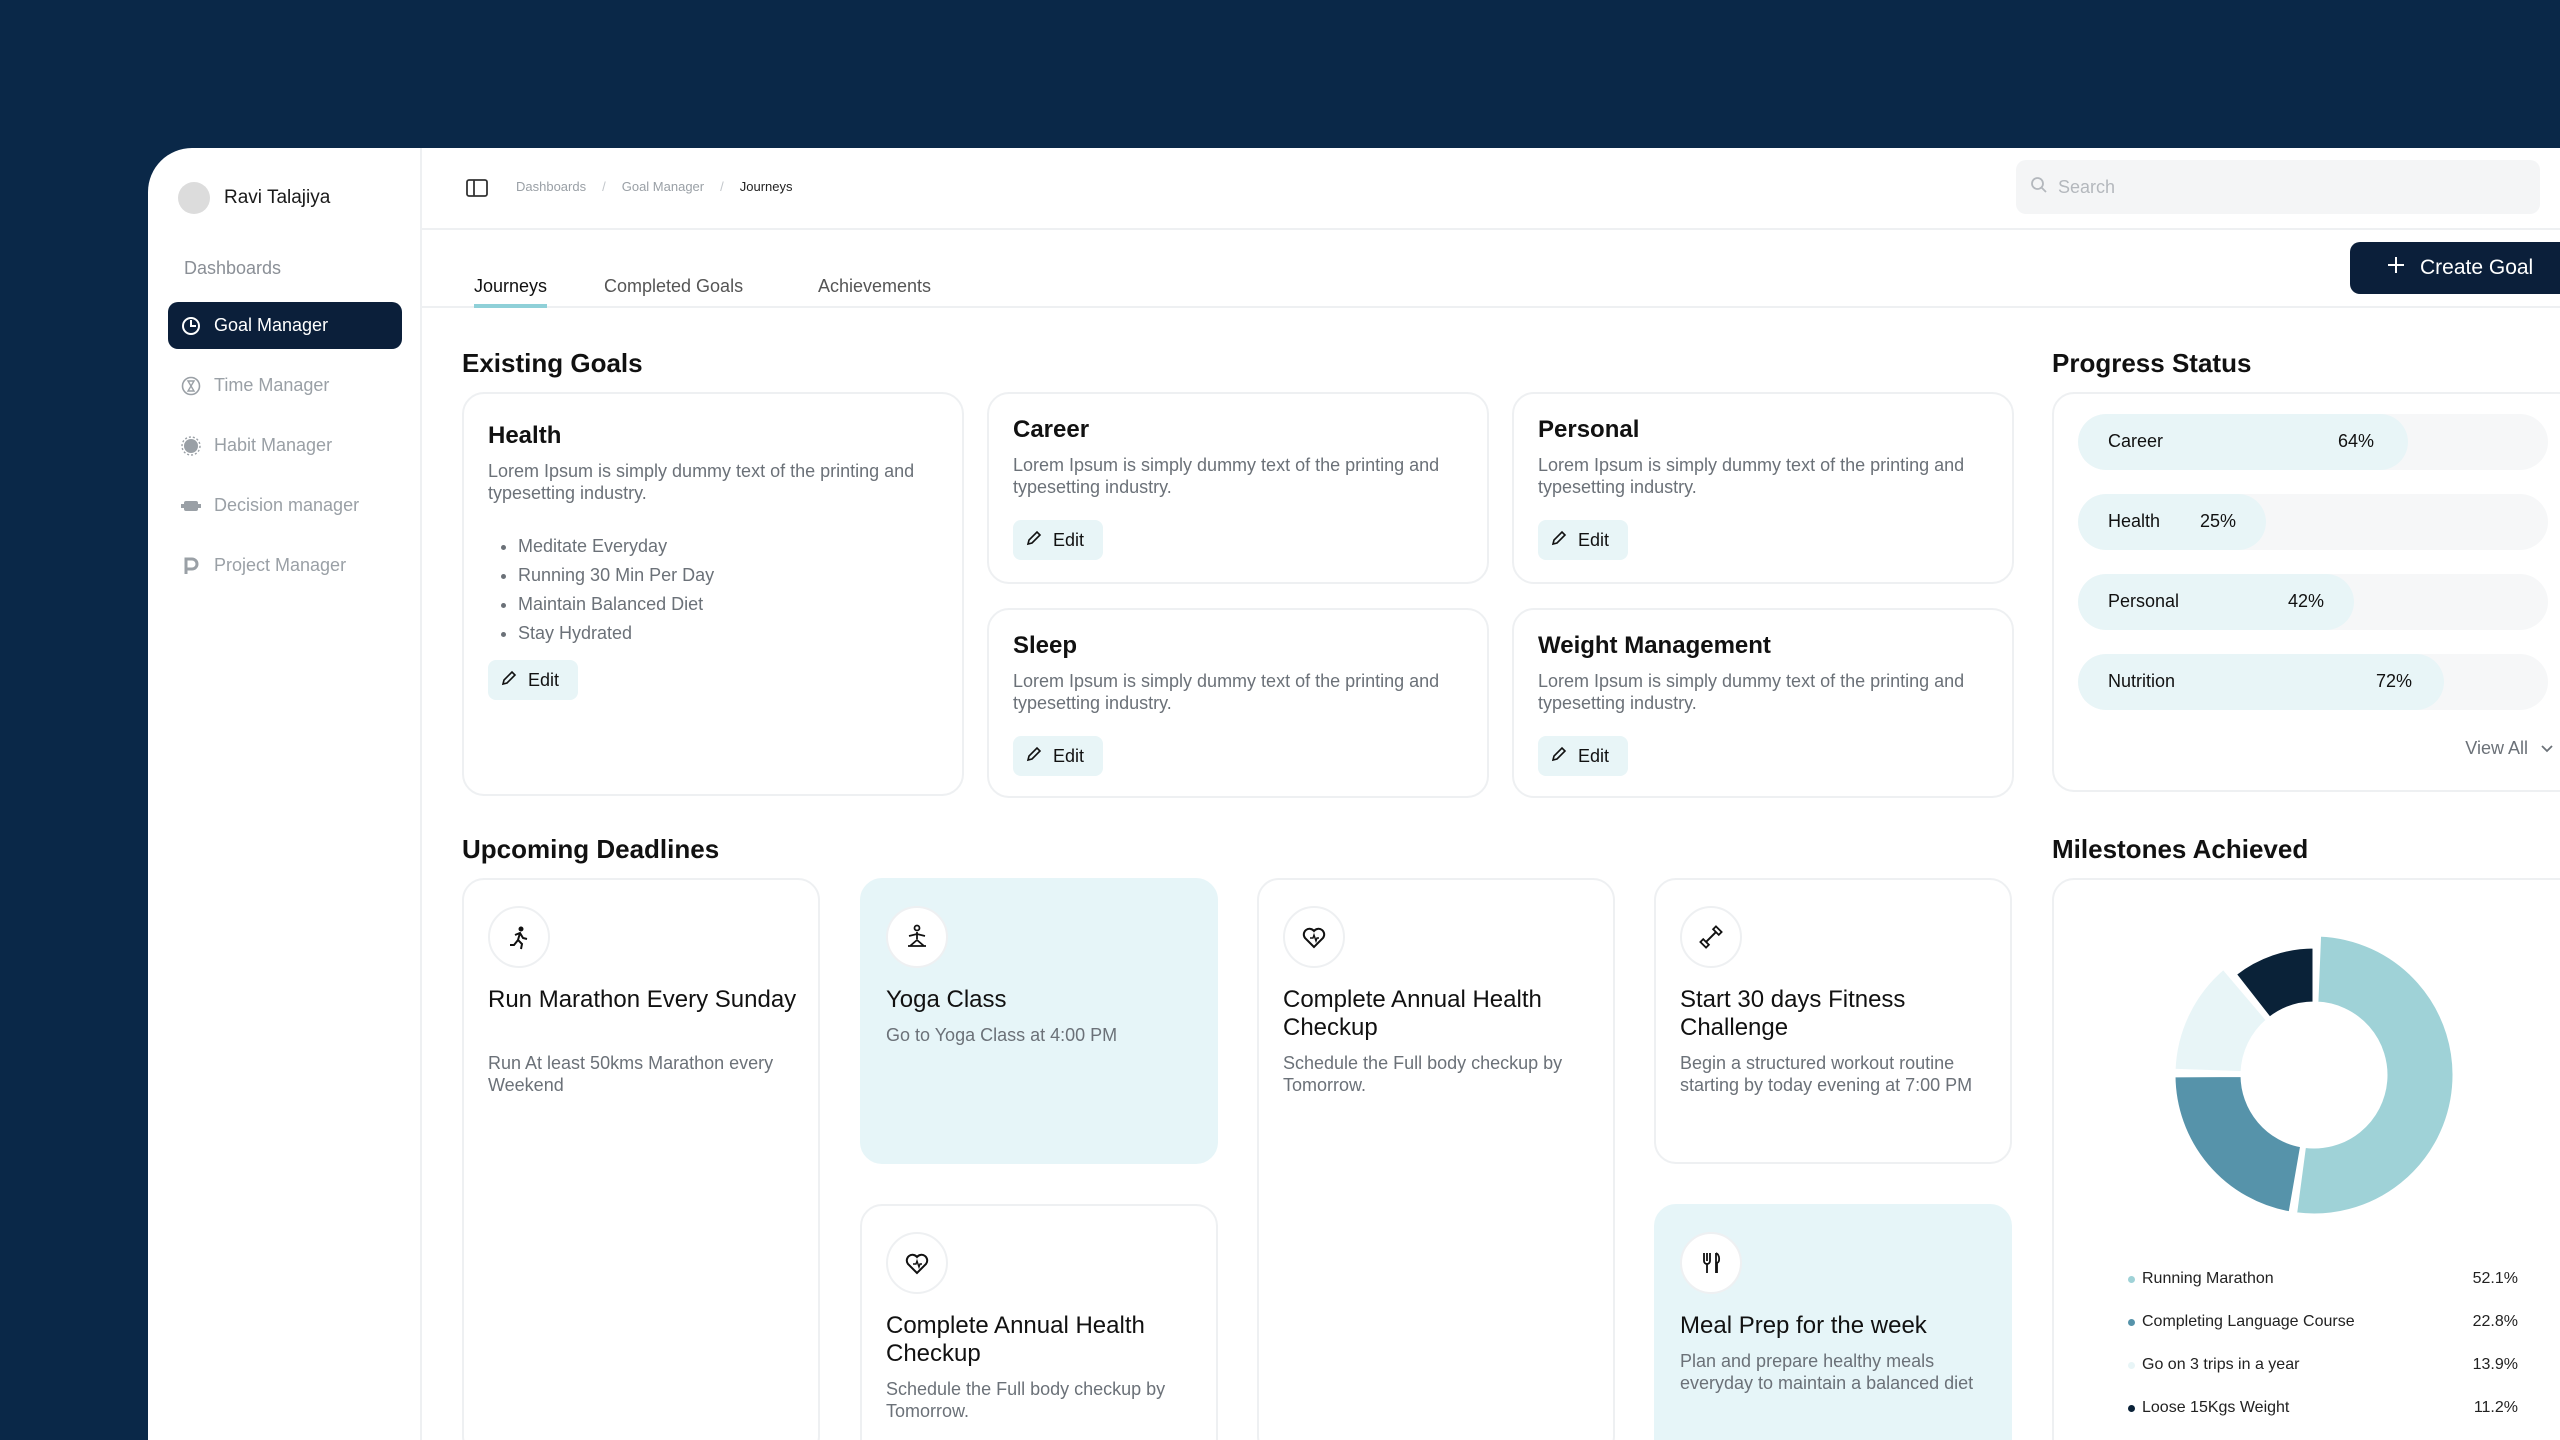 The width and height of the screenshot is (2560, 1440). Describe the element at coordinates (2323, 1280) in the screenshot. I see `legend-item: Running Marathon 52.1%` at that location.